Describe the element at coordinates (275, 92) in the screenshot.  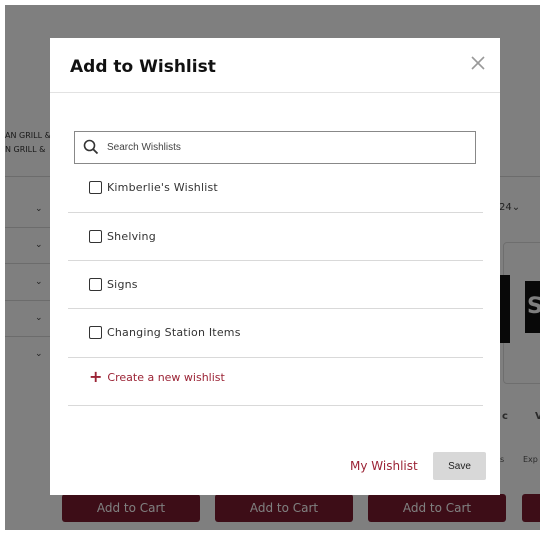
I see `header-divider` at that location.